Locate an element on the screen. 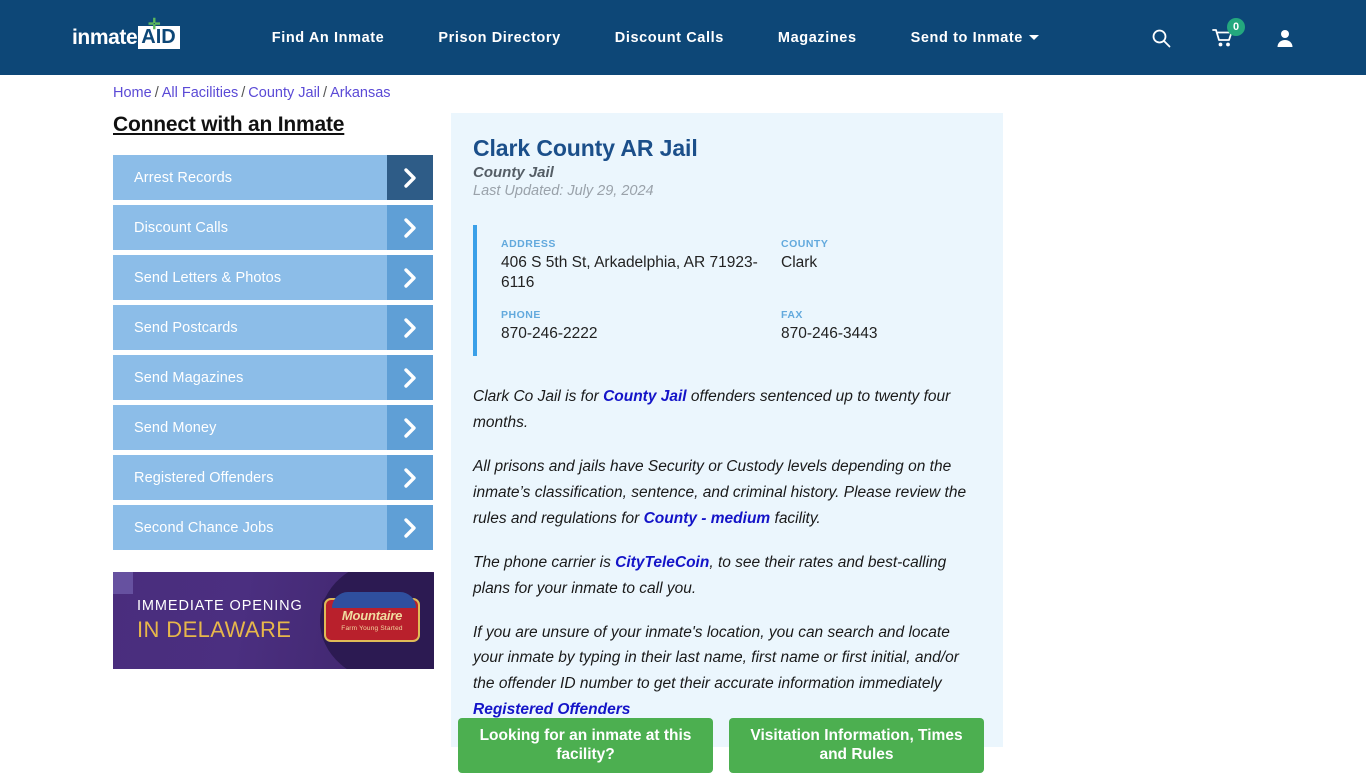 Image resolution: width=1366 pixels, height=773 pixels. breadcrumb: Home / All Facilities / County Jail / Arkansas is located at coordinates (252, 93).